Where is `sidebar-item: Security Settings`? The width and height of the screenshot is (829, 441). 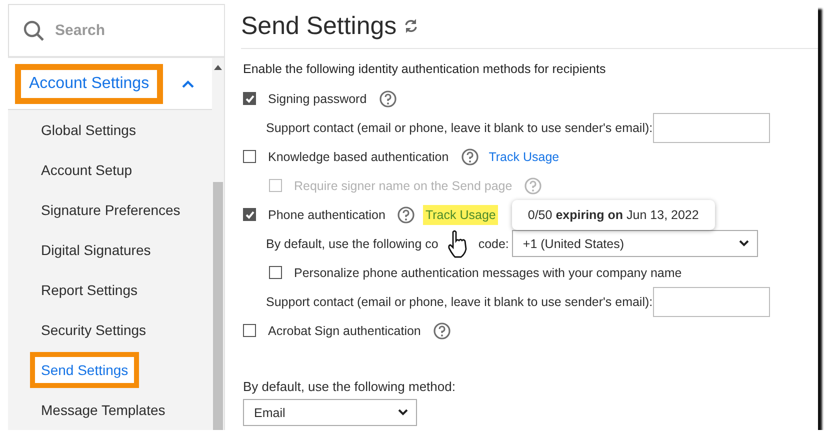
sidebar-item: Security Settings is located at coordinates (94, 330).